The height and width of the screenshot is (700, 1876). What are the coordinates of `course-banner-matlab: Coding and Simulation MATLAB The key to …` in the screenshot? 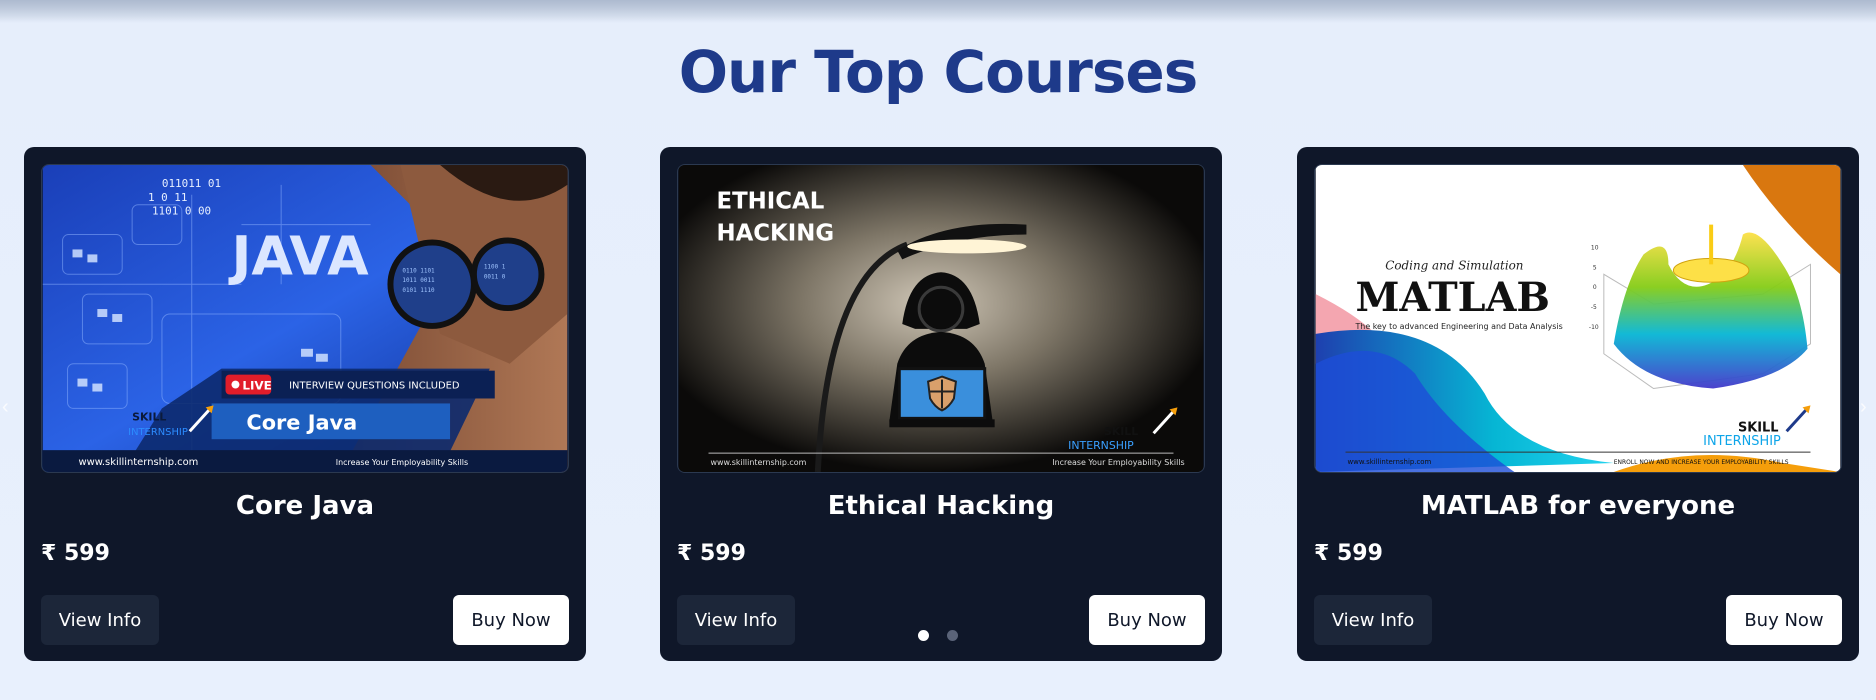 It's located at (1578, 318).